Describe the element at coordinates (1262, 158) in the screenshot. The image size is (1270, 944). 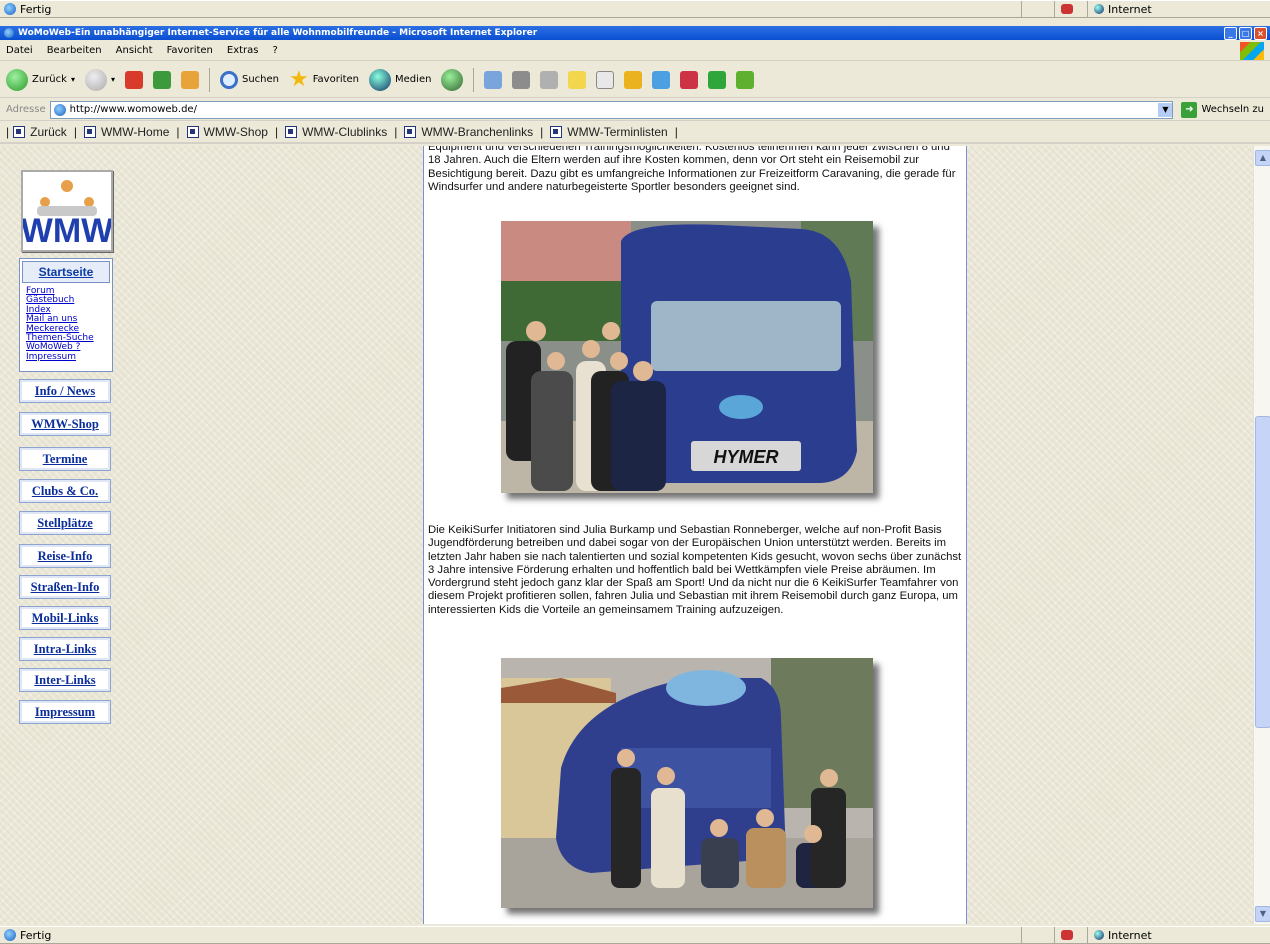
I see `scroll-up-icon: ▲` at that location.